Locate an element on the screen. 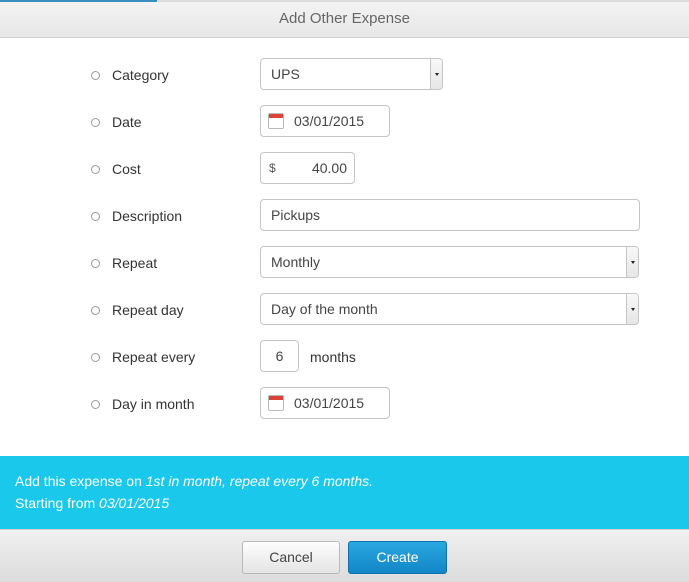  repeat-every-label: Repeat every is located at coordinates (154, 357).